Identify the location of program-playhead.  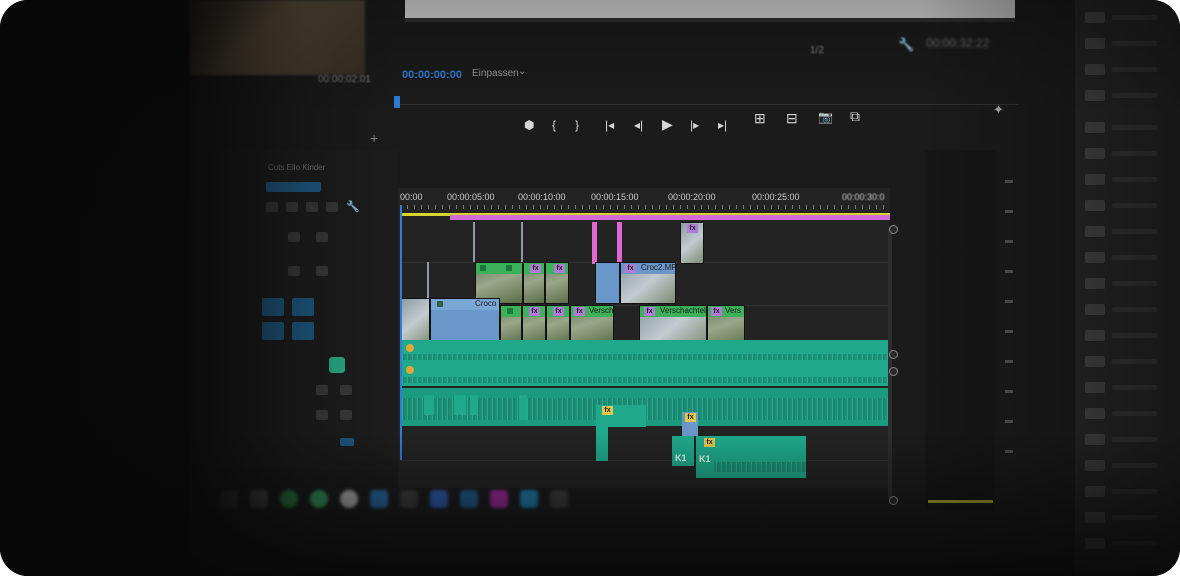
(397, 102).